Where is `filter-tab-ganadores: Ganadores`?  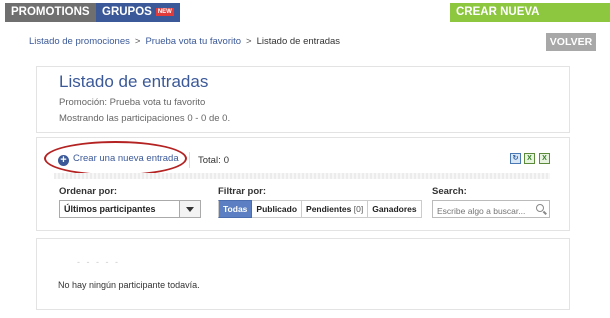
filter-tab-ganadores: Ganadores is located at coordinates (395, 209).